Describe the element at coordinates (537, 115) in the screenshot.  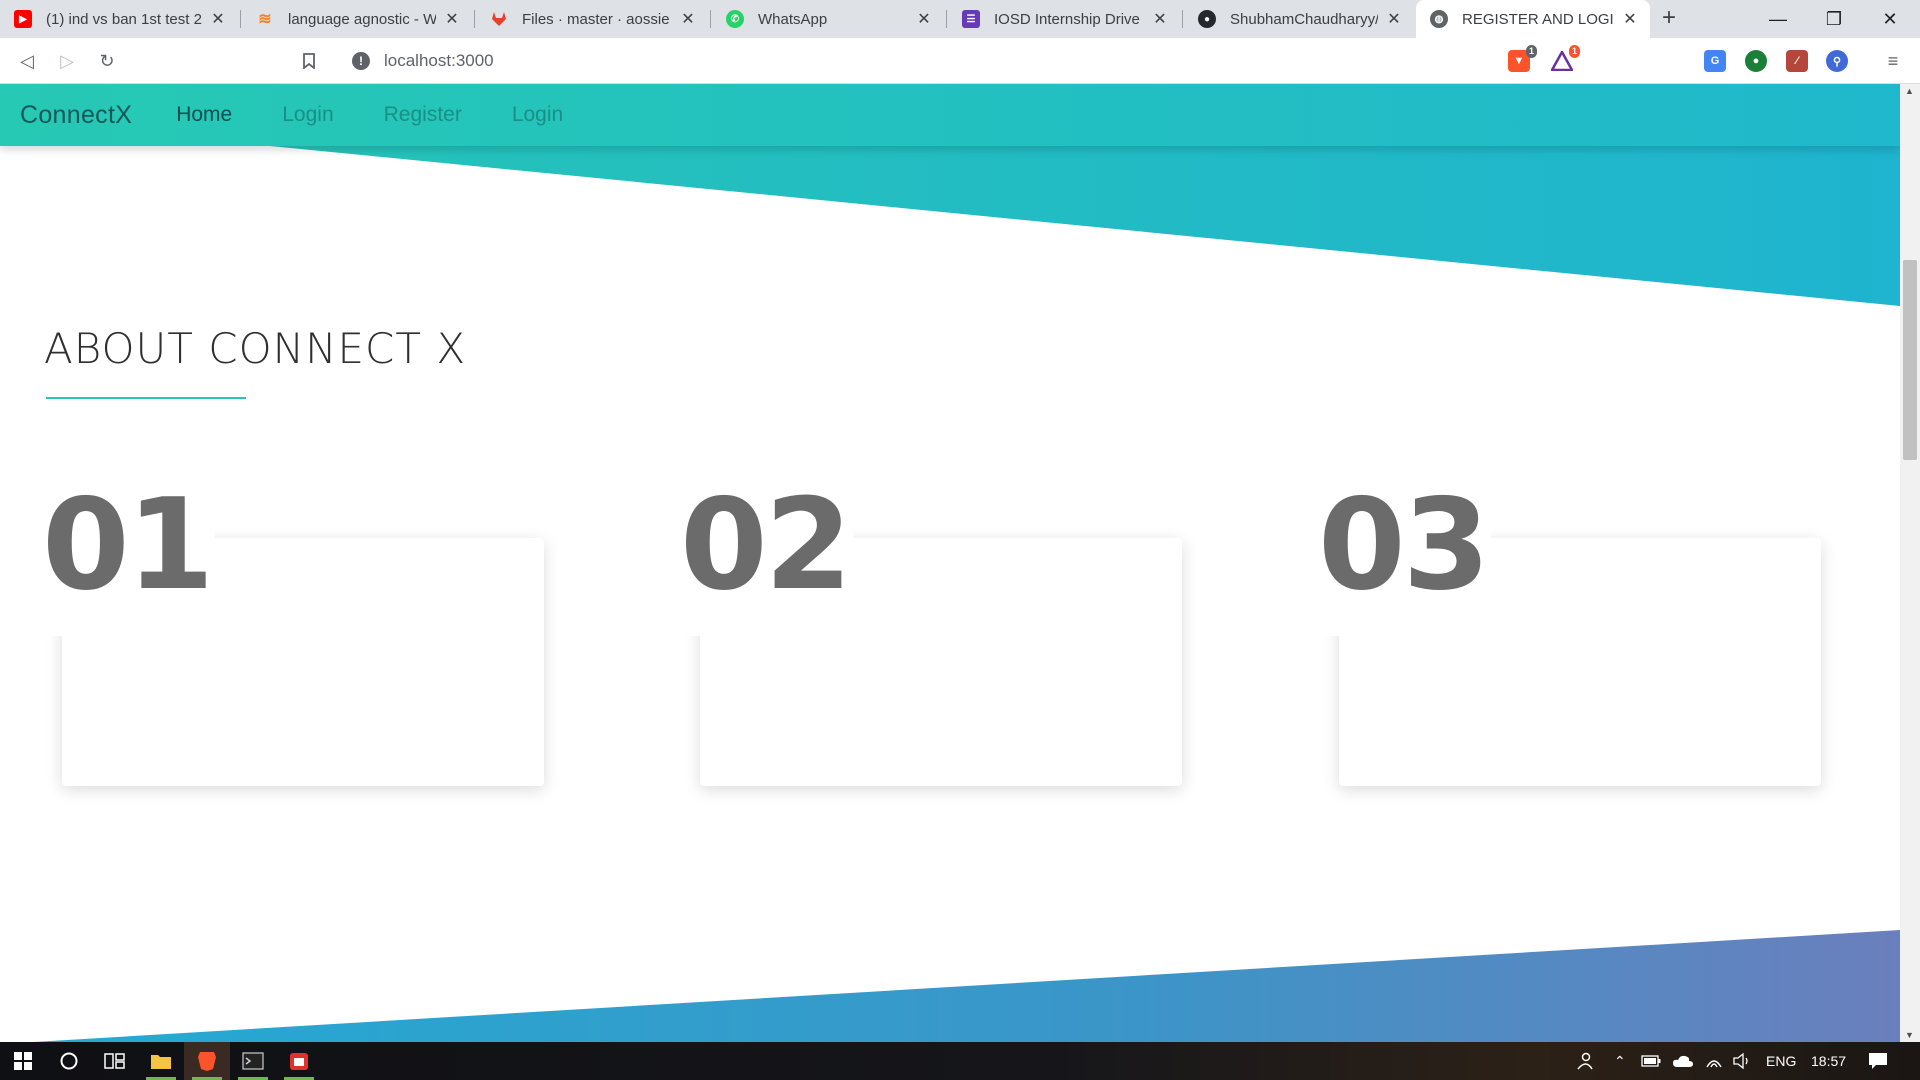
I see `nav-login-link-2: Login` at that location.